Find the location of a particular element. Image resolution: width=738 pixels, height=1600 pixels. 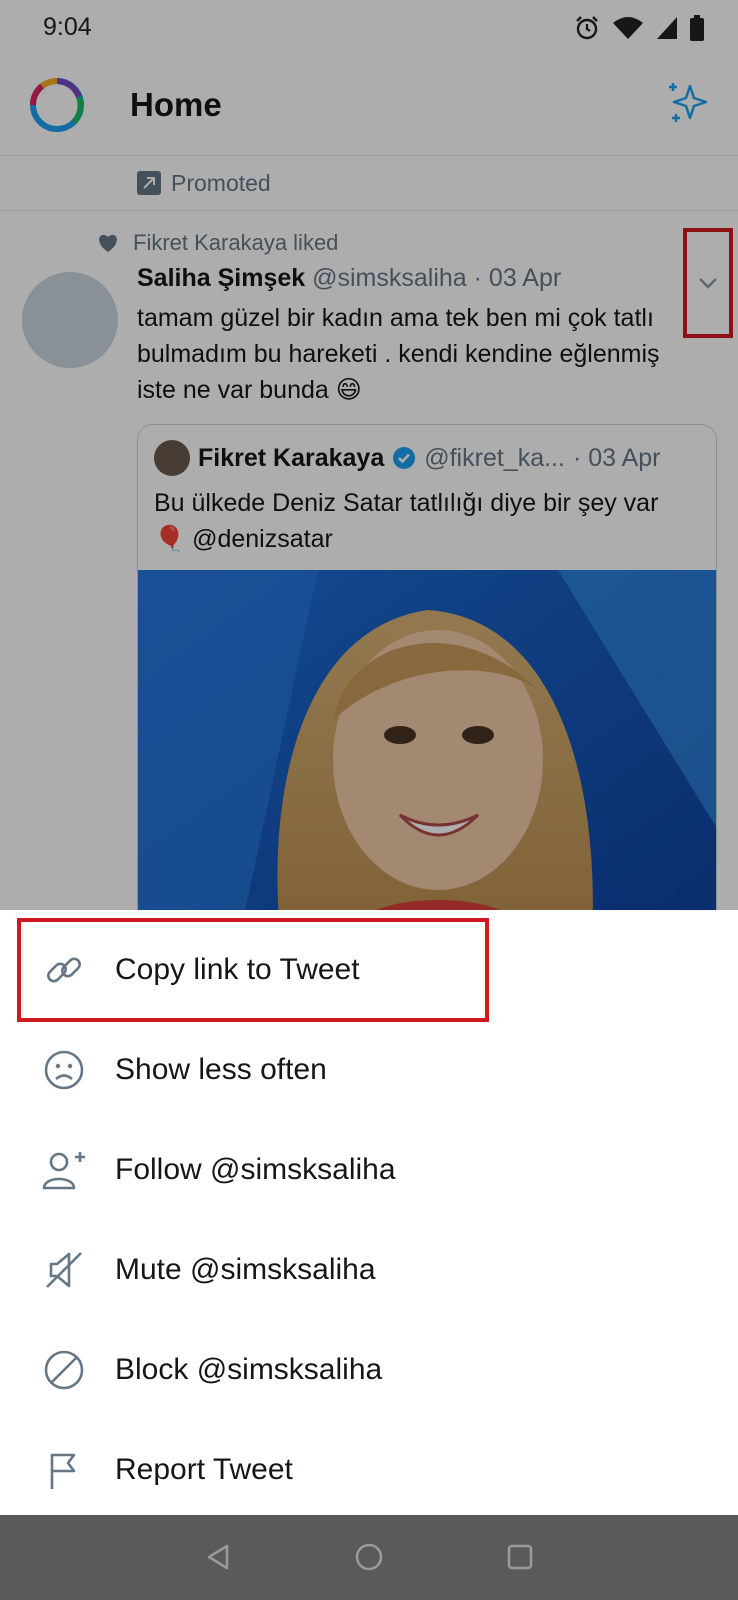

quoted-author-name: Fikret Karakaya is located at coordinates (291, 457).